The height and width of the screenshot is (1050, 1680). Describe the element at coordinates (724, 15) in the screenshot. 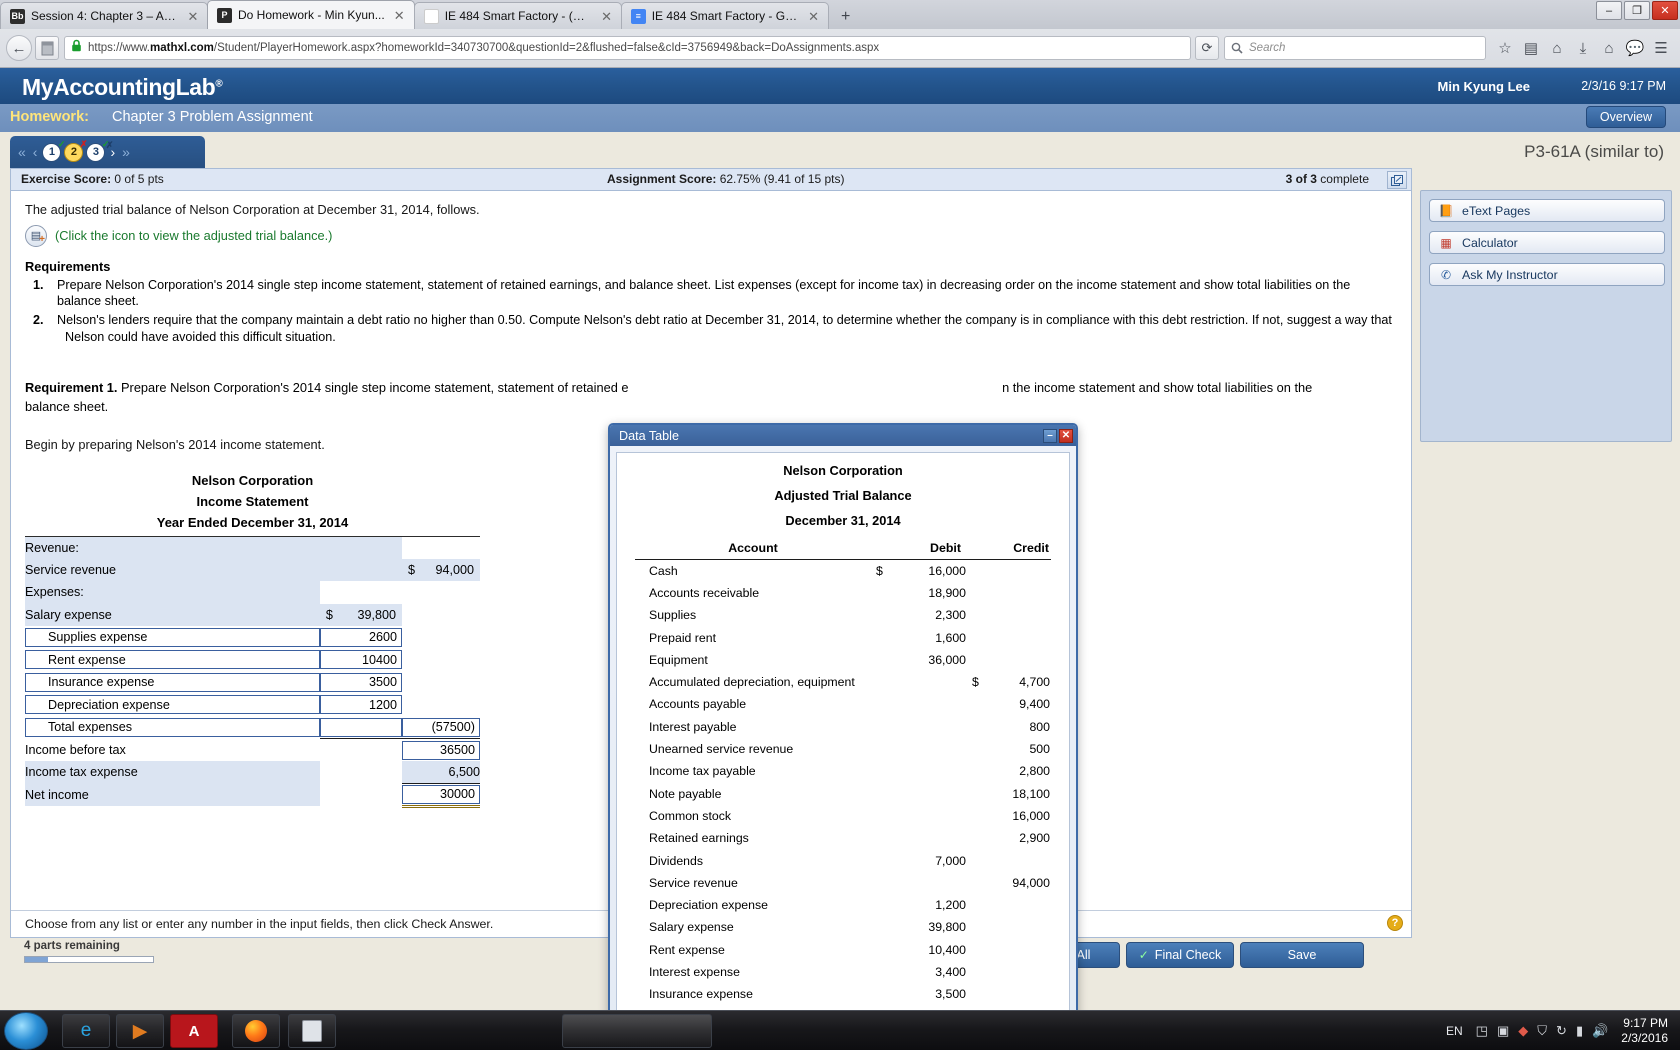

I see `browser-tab-4: ≡ IE 484 Smart Factory - Goo... ✕` at that location.